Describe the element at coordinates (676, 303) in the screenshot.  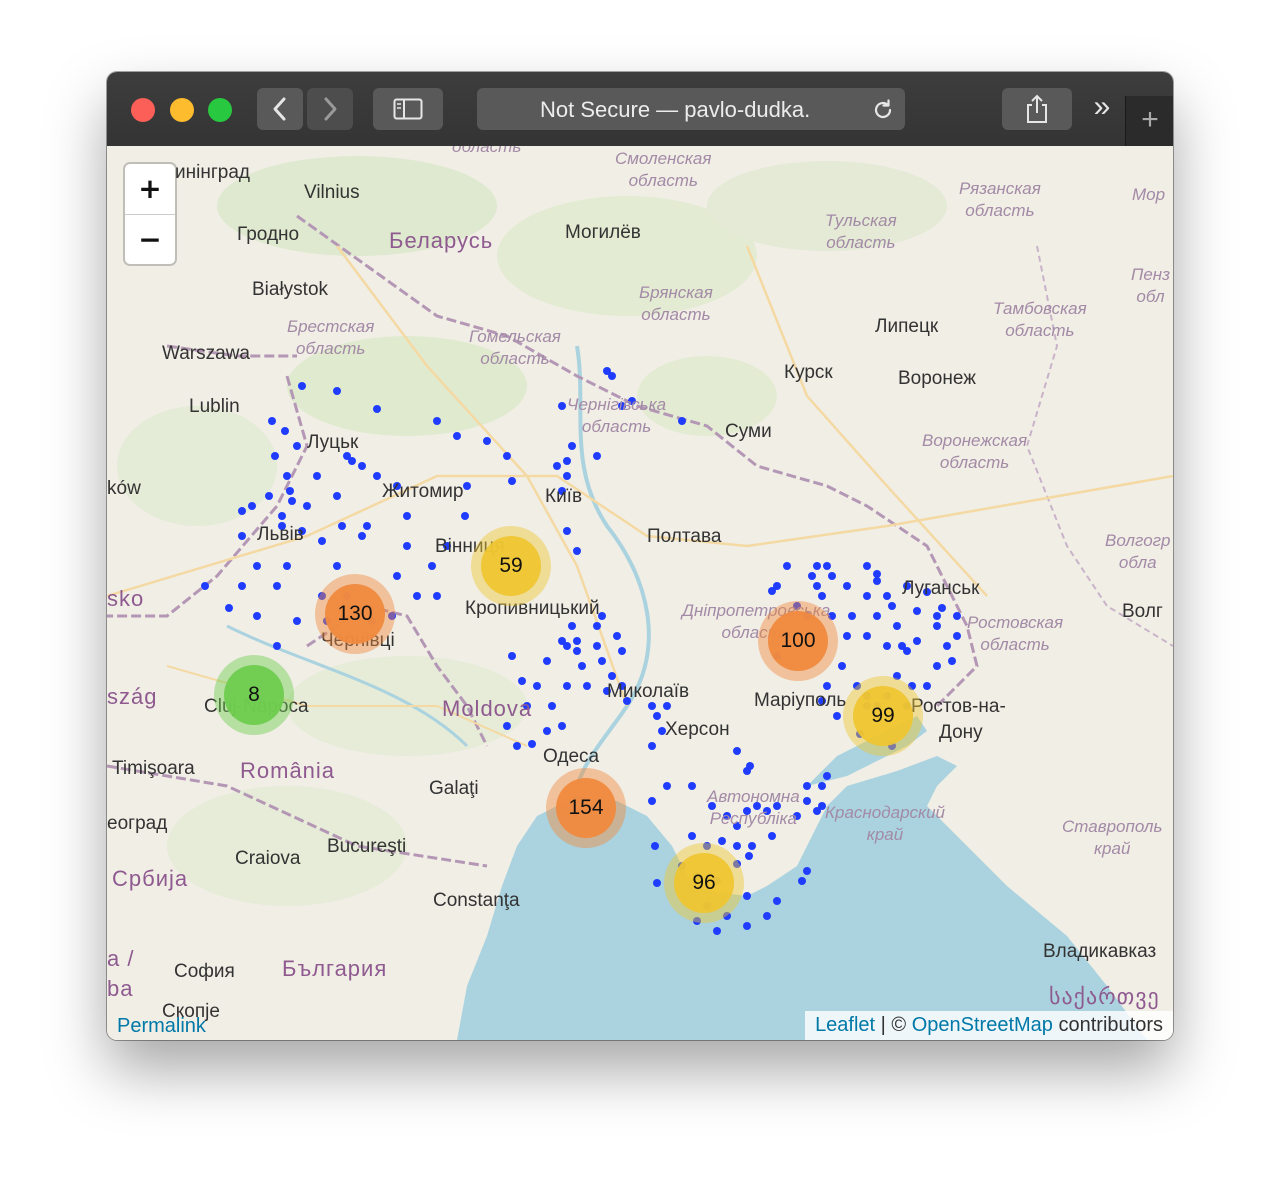
I see `region-label-bryansk: Брянская область` at that location.